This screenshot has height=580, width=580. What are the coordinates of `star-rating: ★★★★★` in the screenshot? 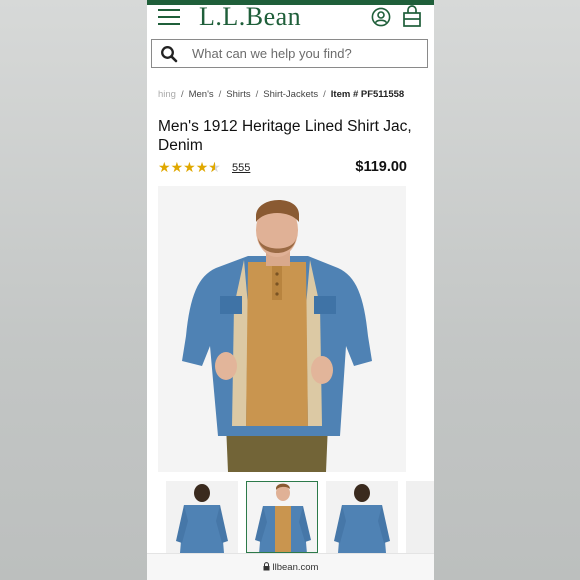 It's located at (189, 167).